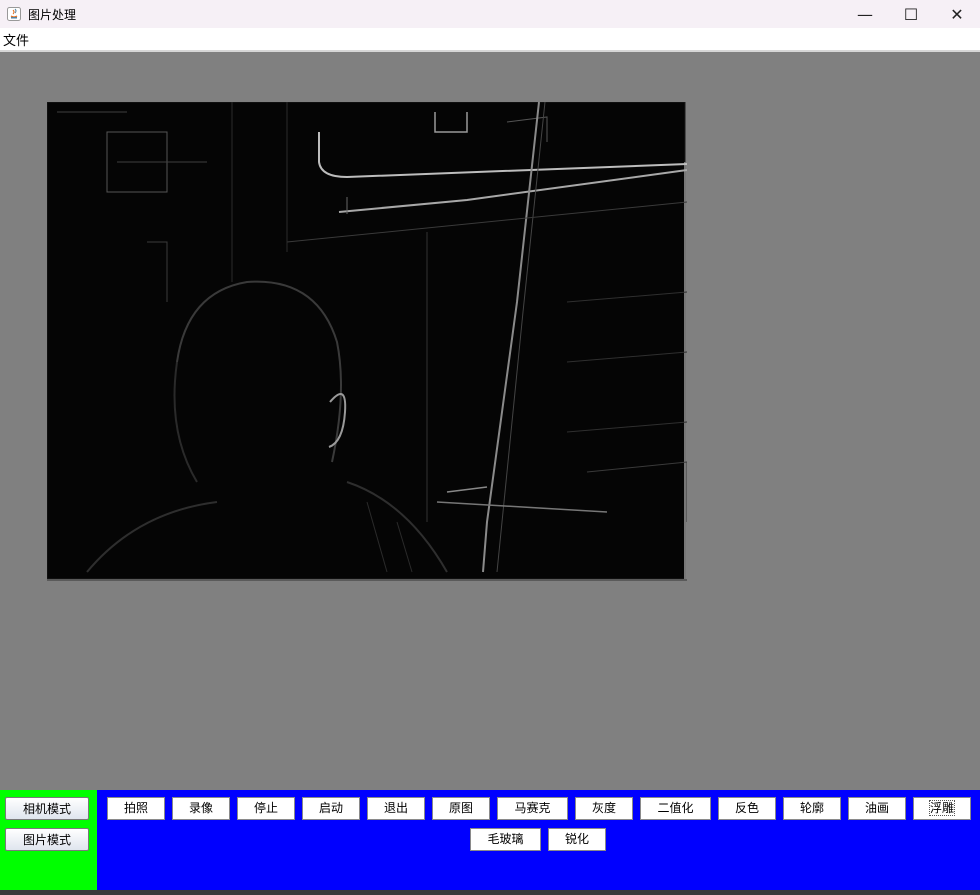  I want to click on menu-bar: 文件, so click(490, 40).